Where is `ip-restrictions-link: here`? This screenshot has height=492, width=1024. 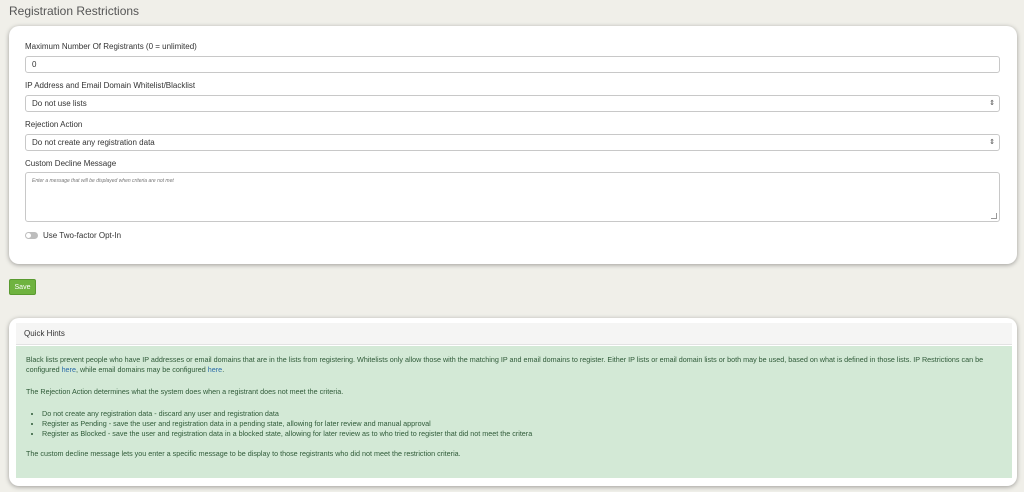
ip-restrictions-link: here is located at coordinates (69, 369).